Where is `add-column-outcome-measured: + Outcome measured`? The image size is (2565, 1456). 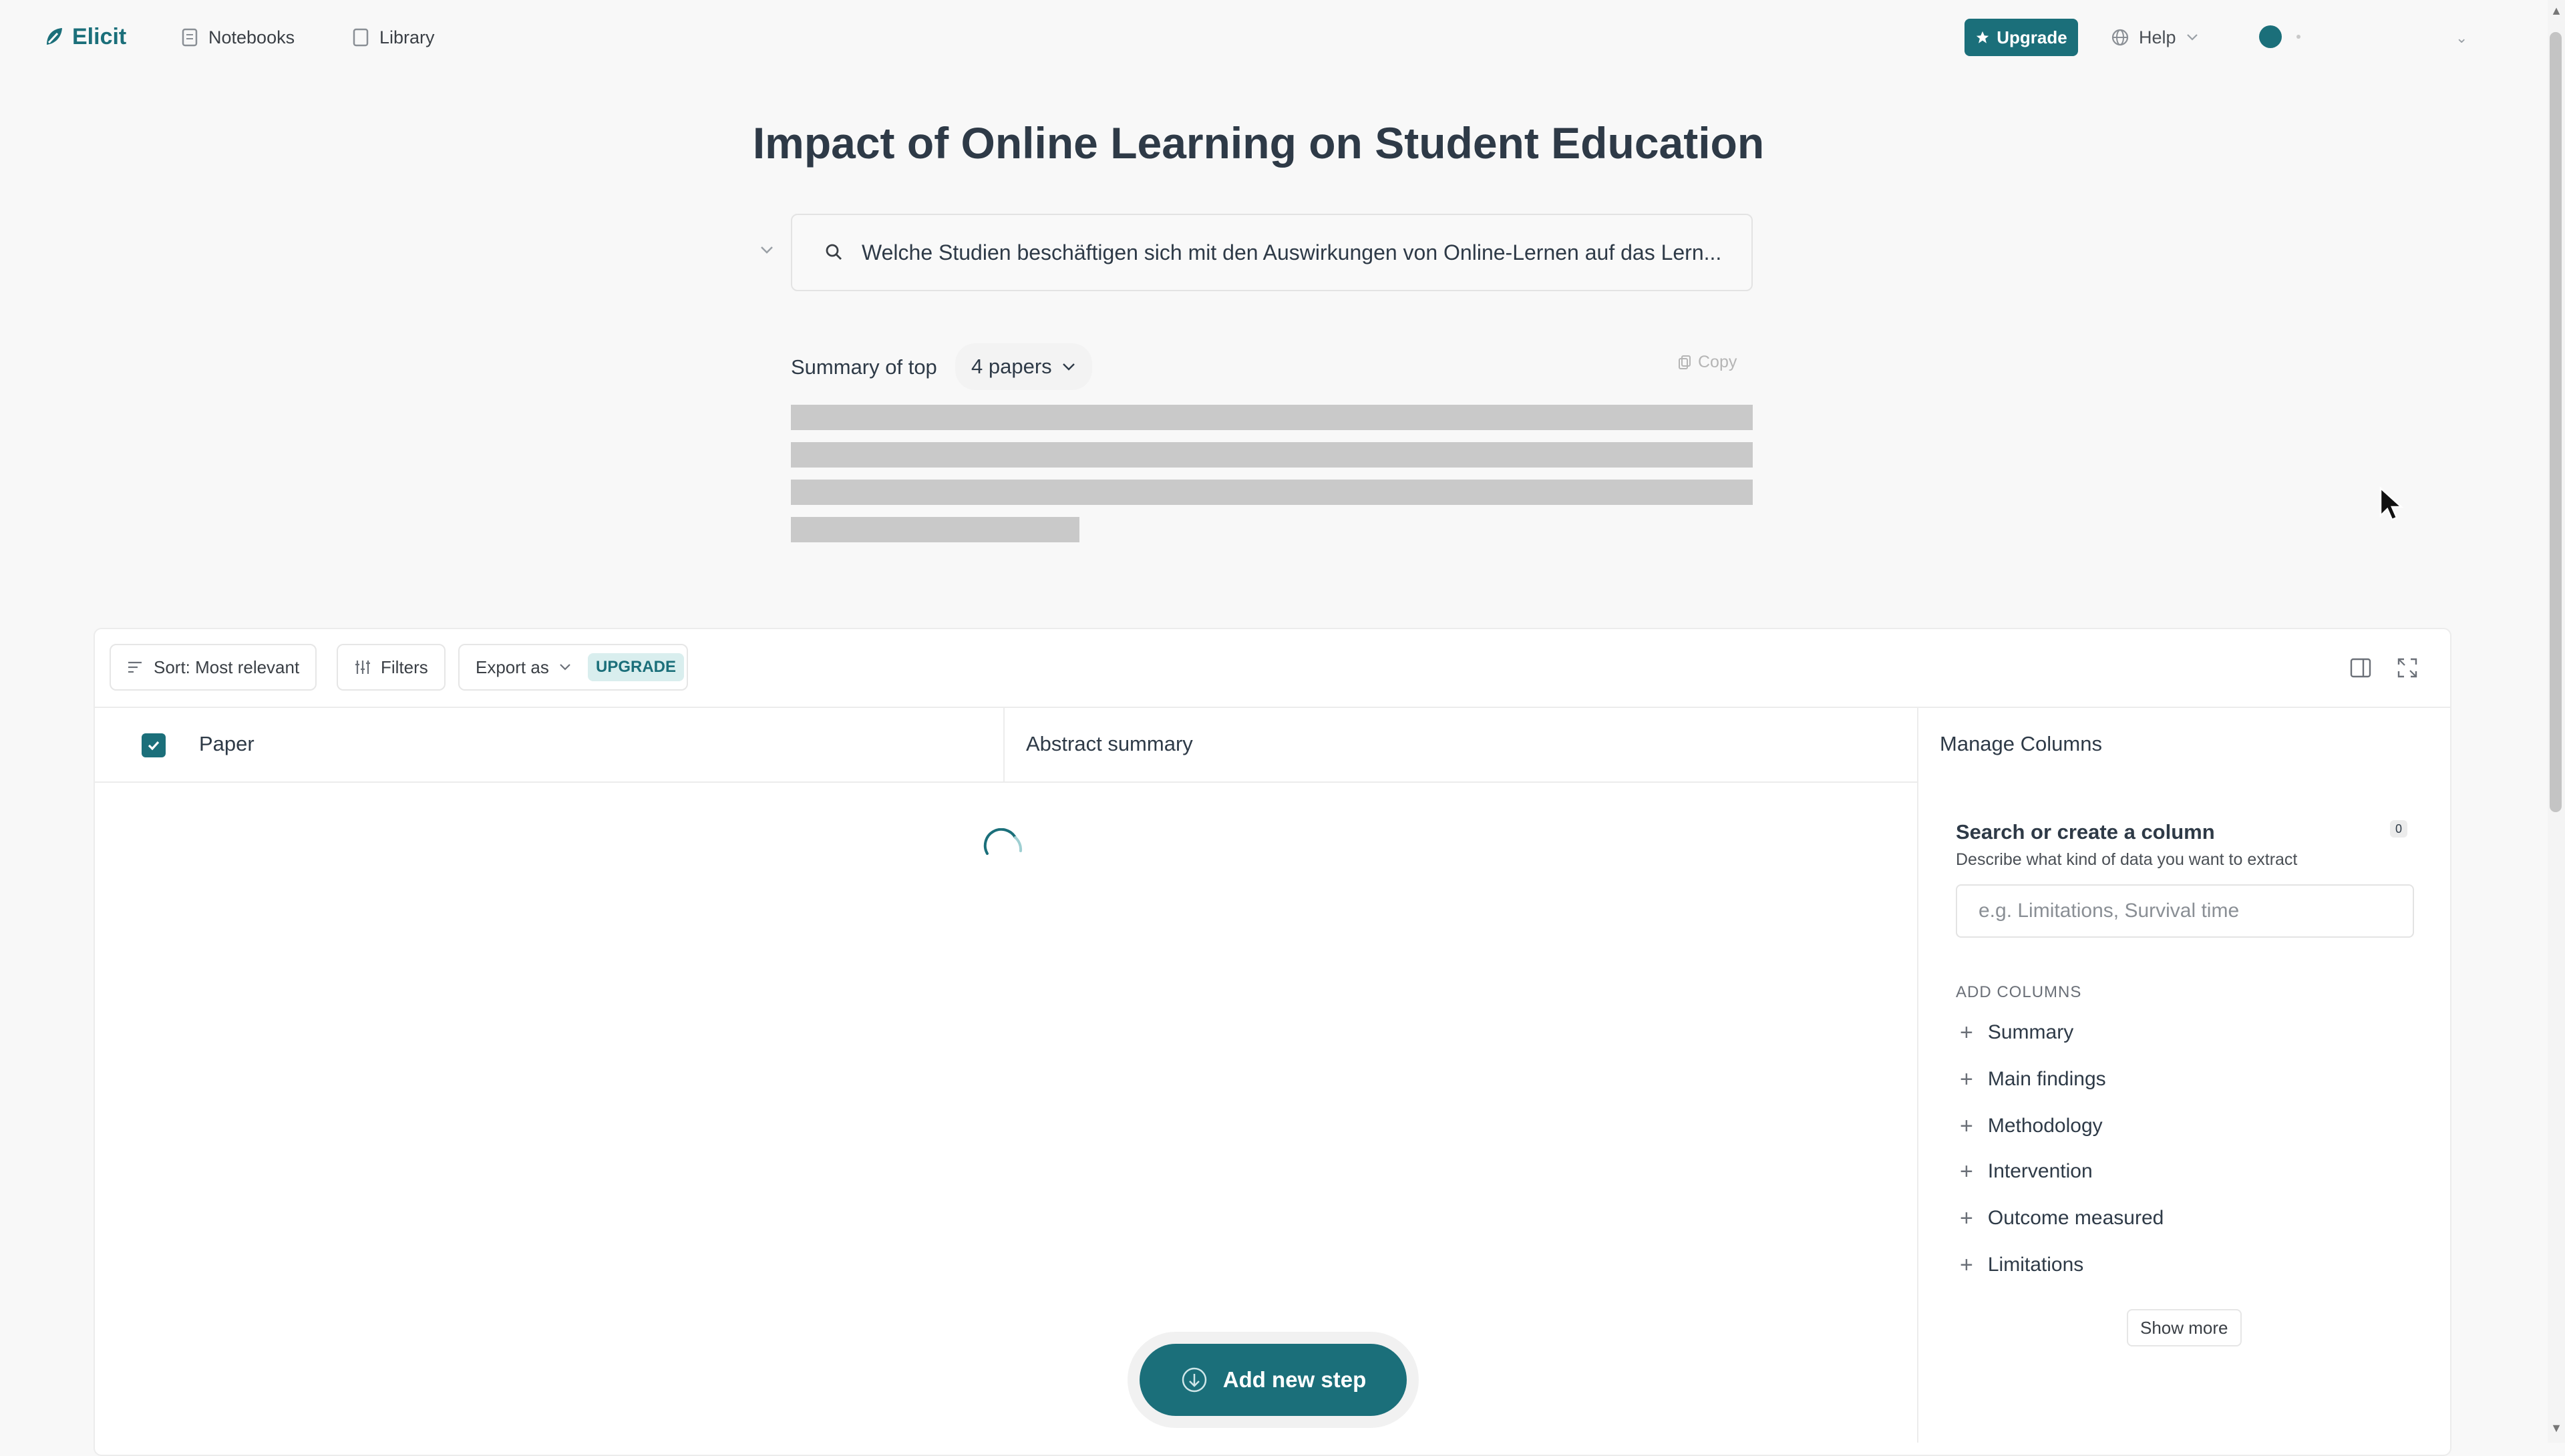 add-column-outcome-measured: + Outcome measured is located at coordinates (2062, 1218).